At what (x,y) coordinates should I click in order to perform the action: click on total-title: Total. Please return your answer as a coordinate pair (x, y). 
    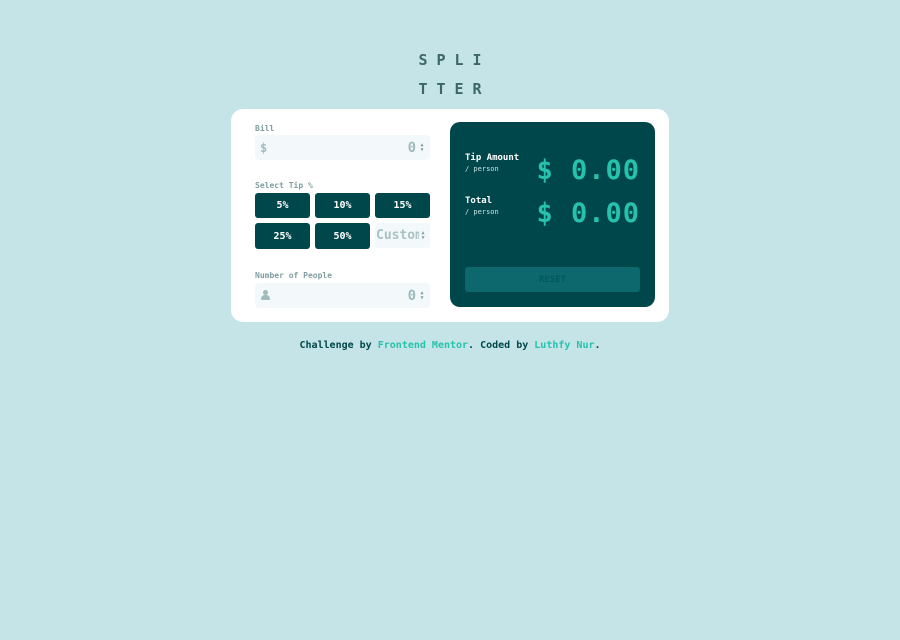
    Looking at the image, I should click on (479, 201).